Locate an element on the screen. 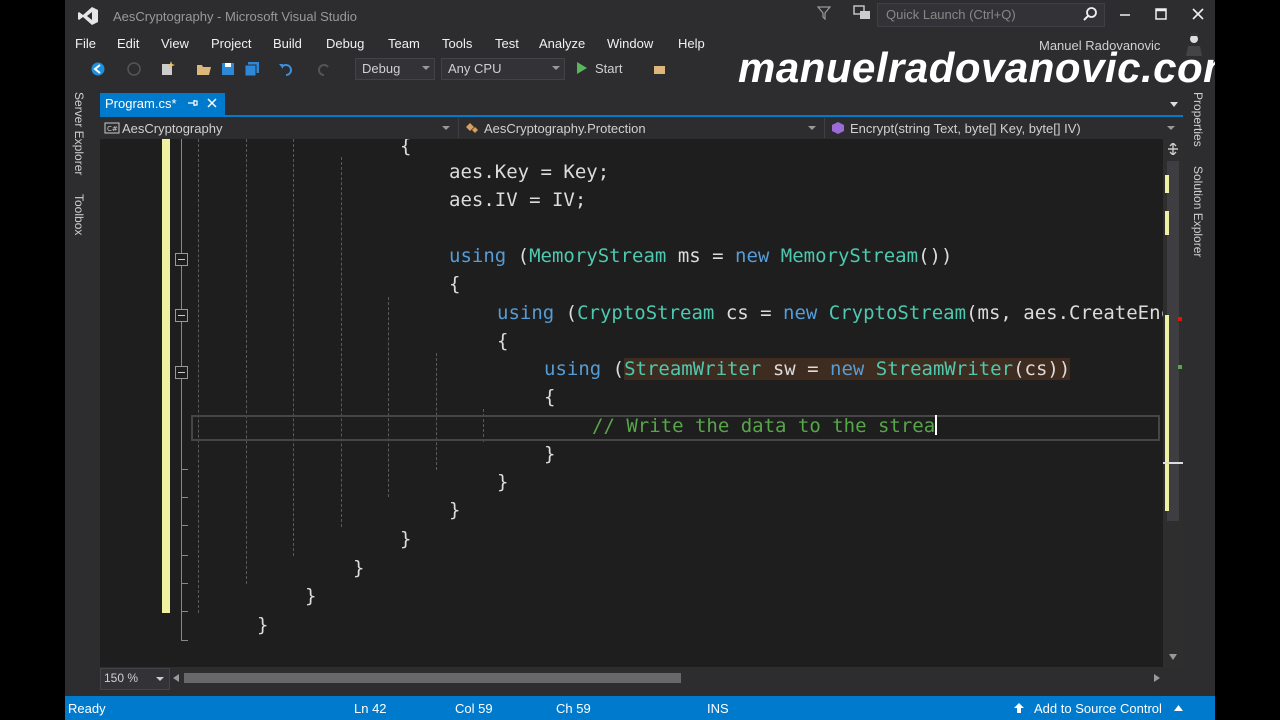 The height and width of the screenshot is (720, 1280). new-project-icon is located at coordinates (168, 69).